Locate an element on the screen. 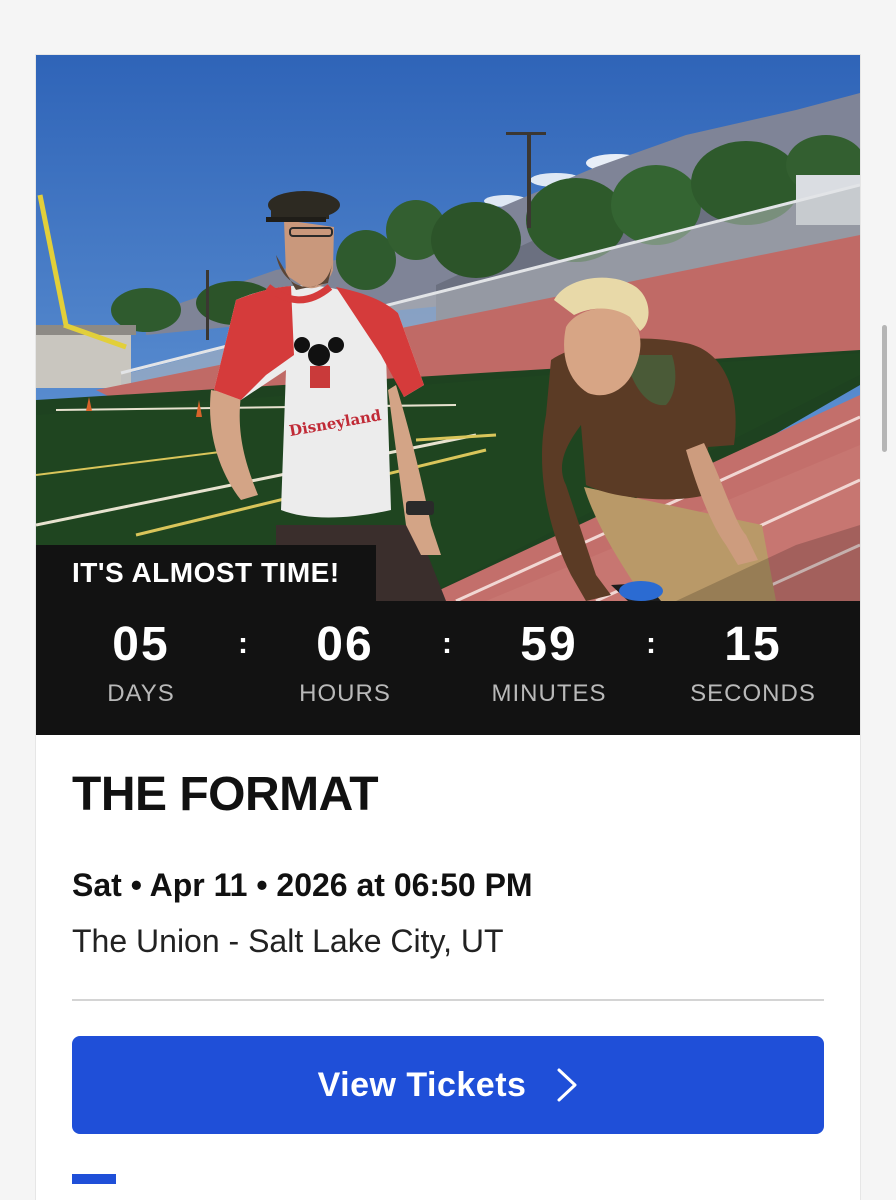 This screenshot has height=1200, width=896. countdown-minutes: 59 MINUTES is located at coordinates (549, 663).